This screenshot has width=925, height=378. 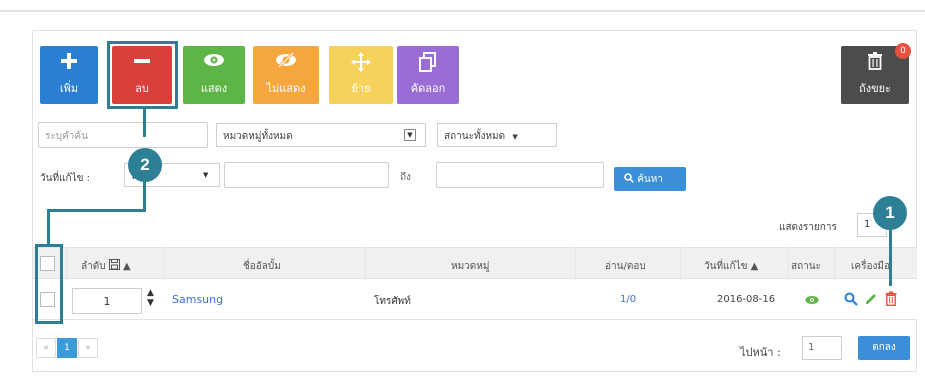 I want to click on row-category: โทรศัพท์, so click(x=392, y=301).